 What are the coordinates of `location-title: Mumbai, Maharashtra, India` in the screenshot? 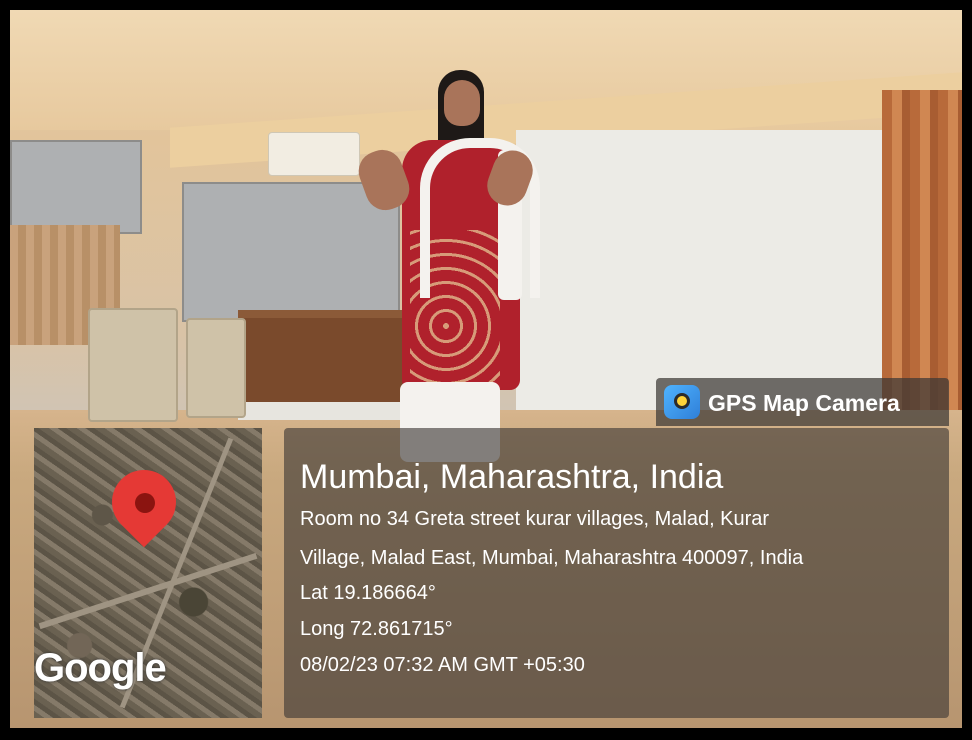 It's located at (512, 477).